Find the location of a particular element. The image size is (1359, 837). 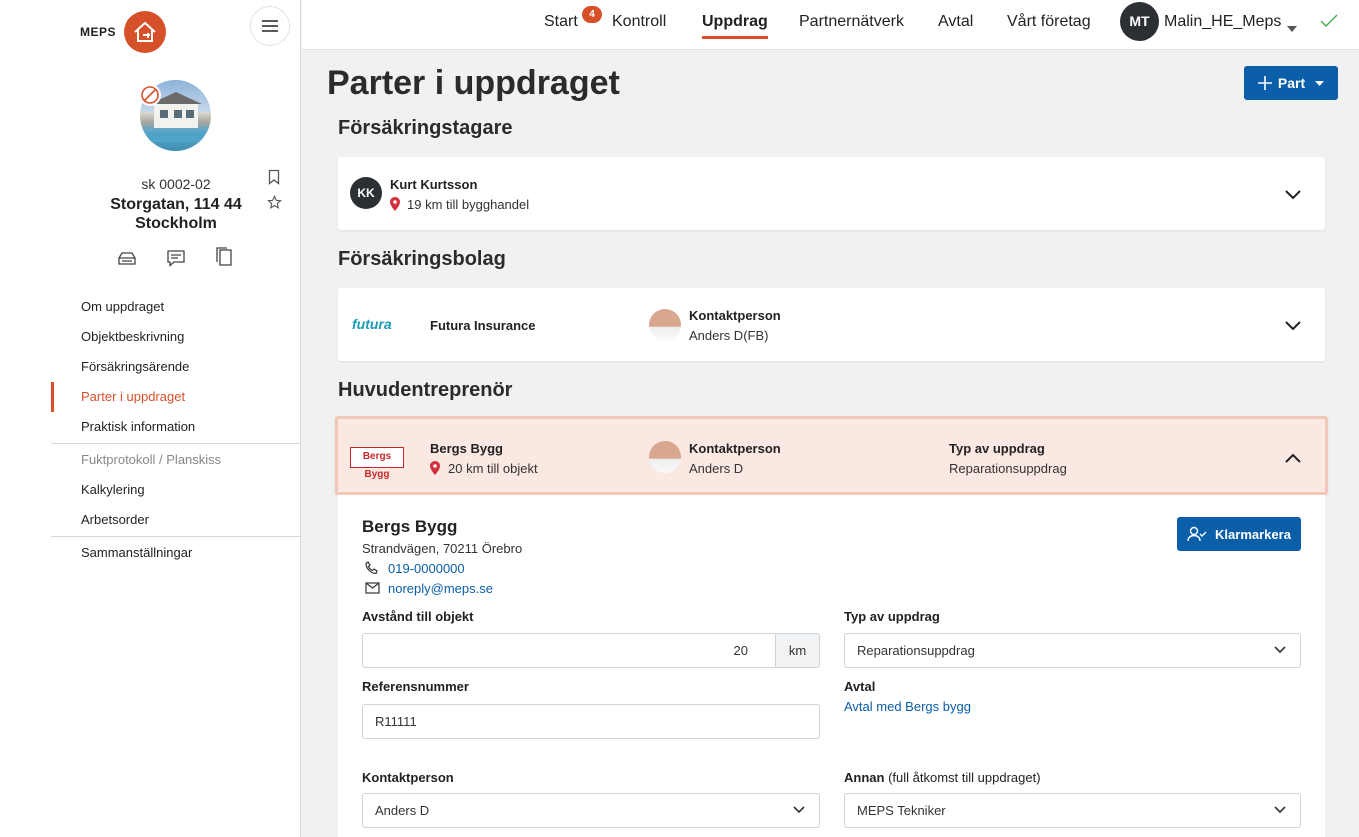

bergs-bygg-logo: Bergs Bygg is located at coordinates (377, 463).